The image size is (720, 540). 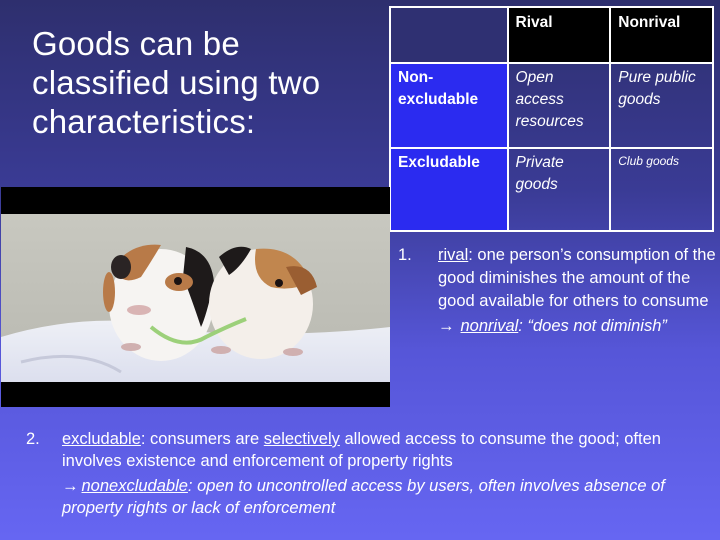 I want to click on cell-open-access-resources: Open access resources, so click(x=559, y=105).